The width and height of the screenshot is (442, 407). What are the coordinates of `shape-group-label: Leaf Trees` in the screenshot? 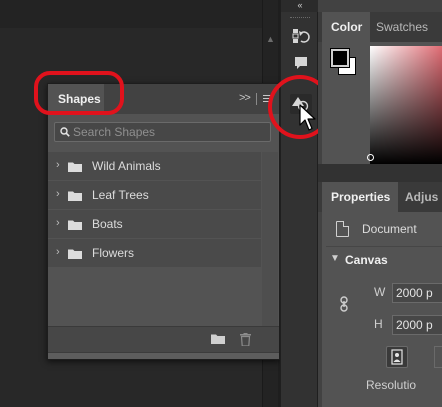 It's located at (120, 195).